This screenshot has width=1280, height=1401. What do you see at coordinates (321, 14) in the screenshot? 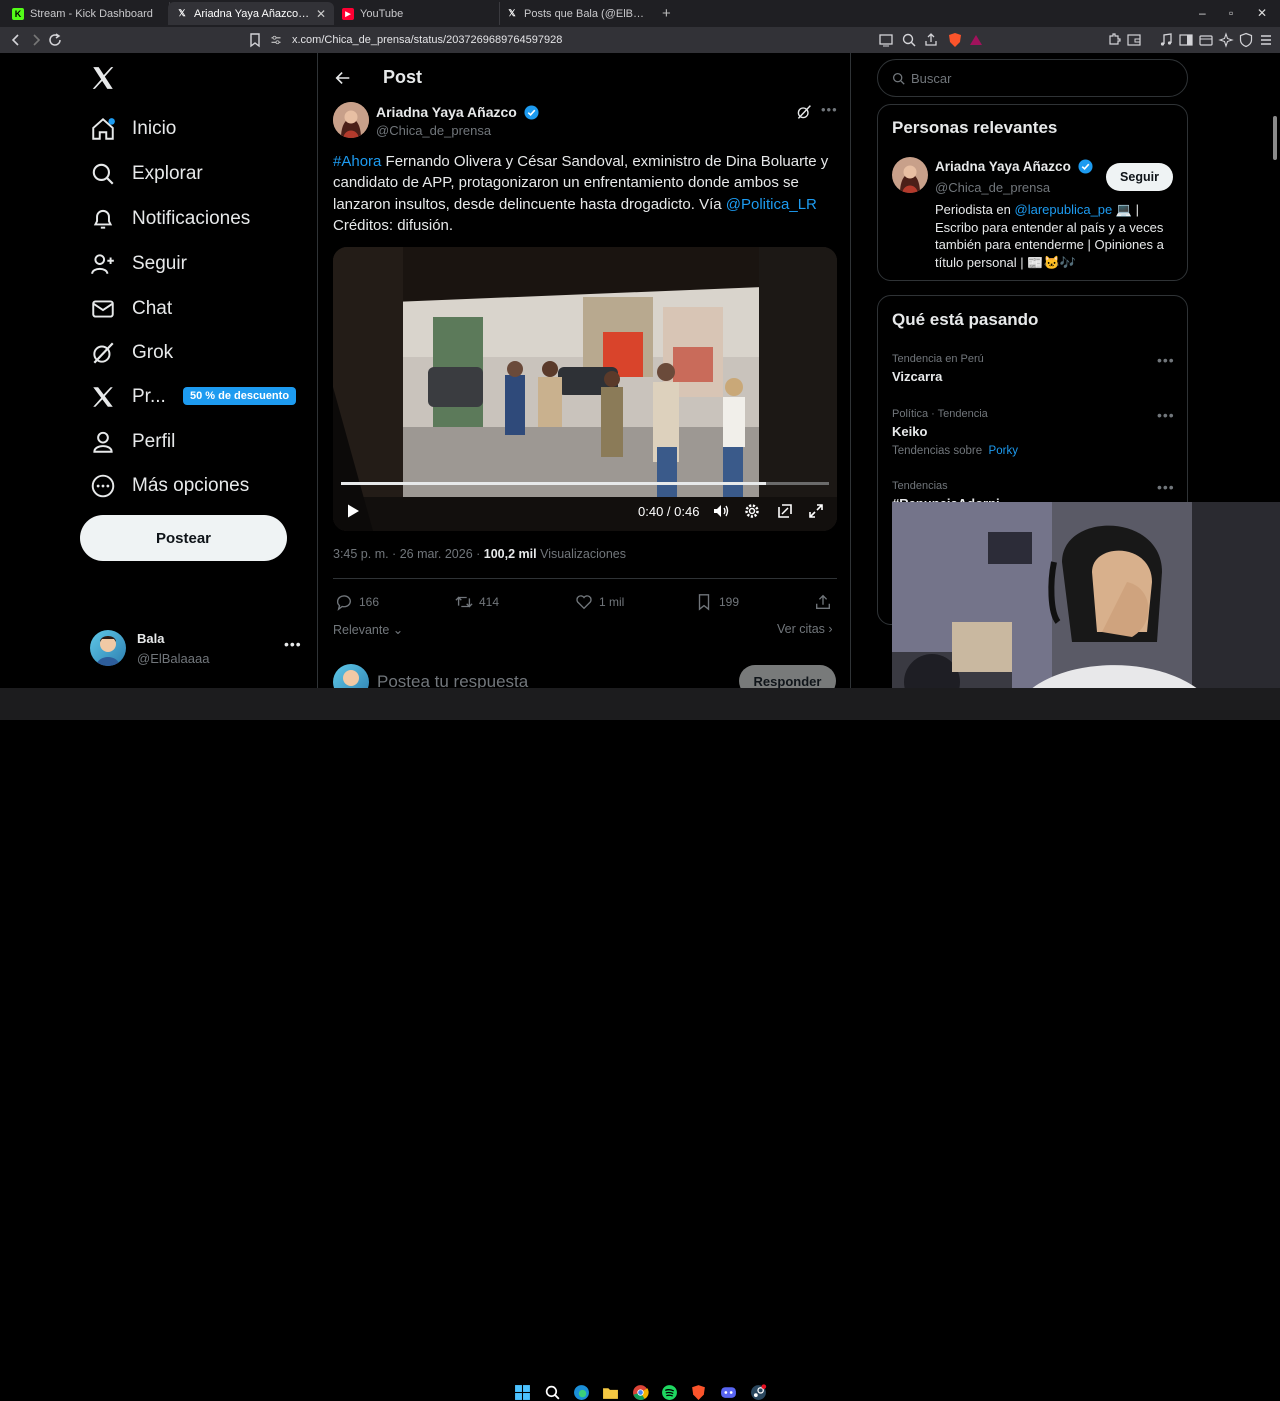
I see `close-icon: ✕` at bounding box center [321, 14].